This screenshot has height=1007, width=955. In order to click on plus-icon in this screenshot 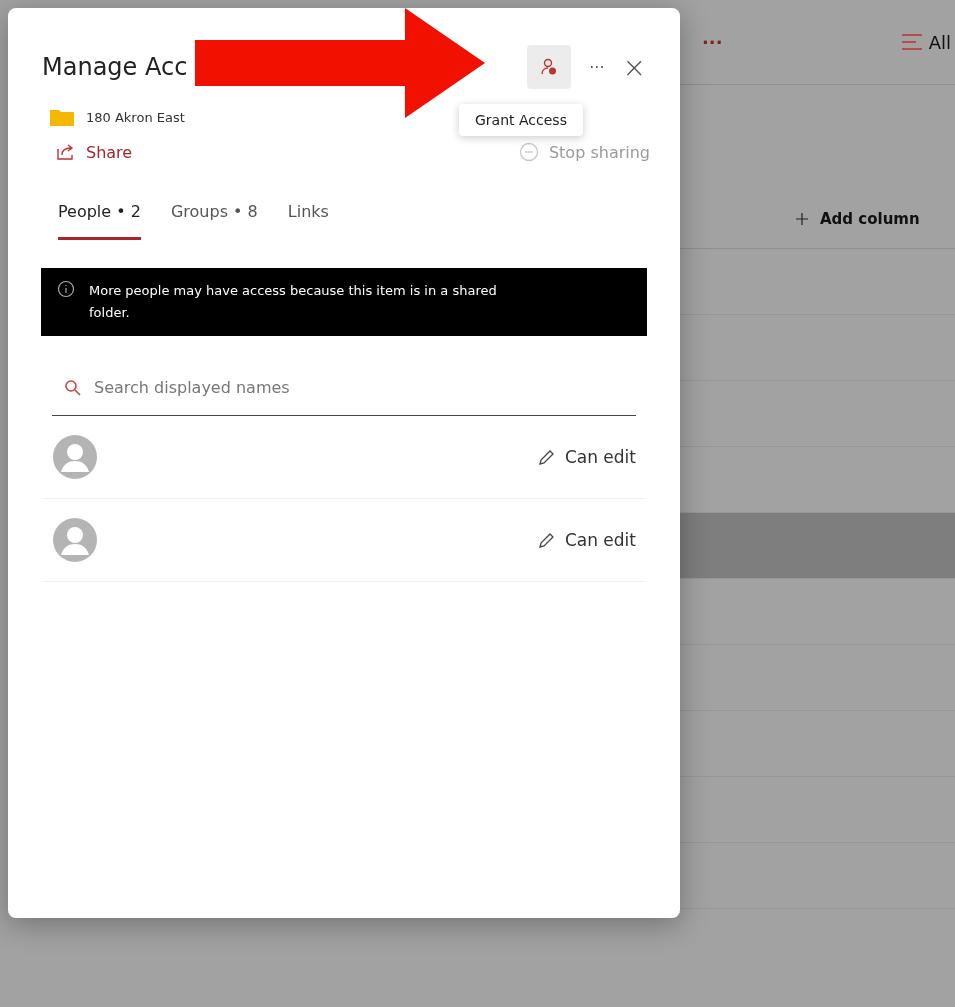, I will do `click(802, 219)`.